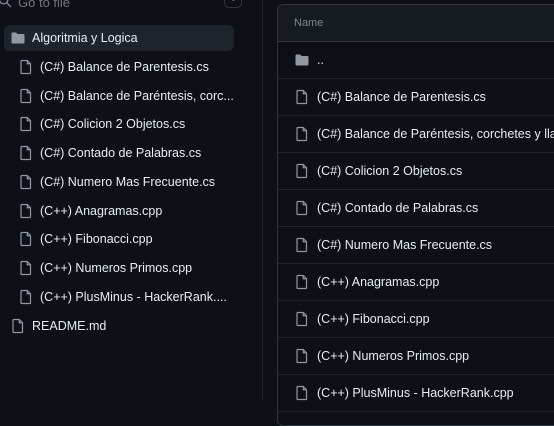 The image size is (554, 426). I want to click on tree-file-item: (C++) Numeros Primos.cpp, so click(119, 268).